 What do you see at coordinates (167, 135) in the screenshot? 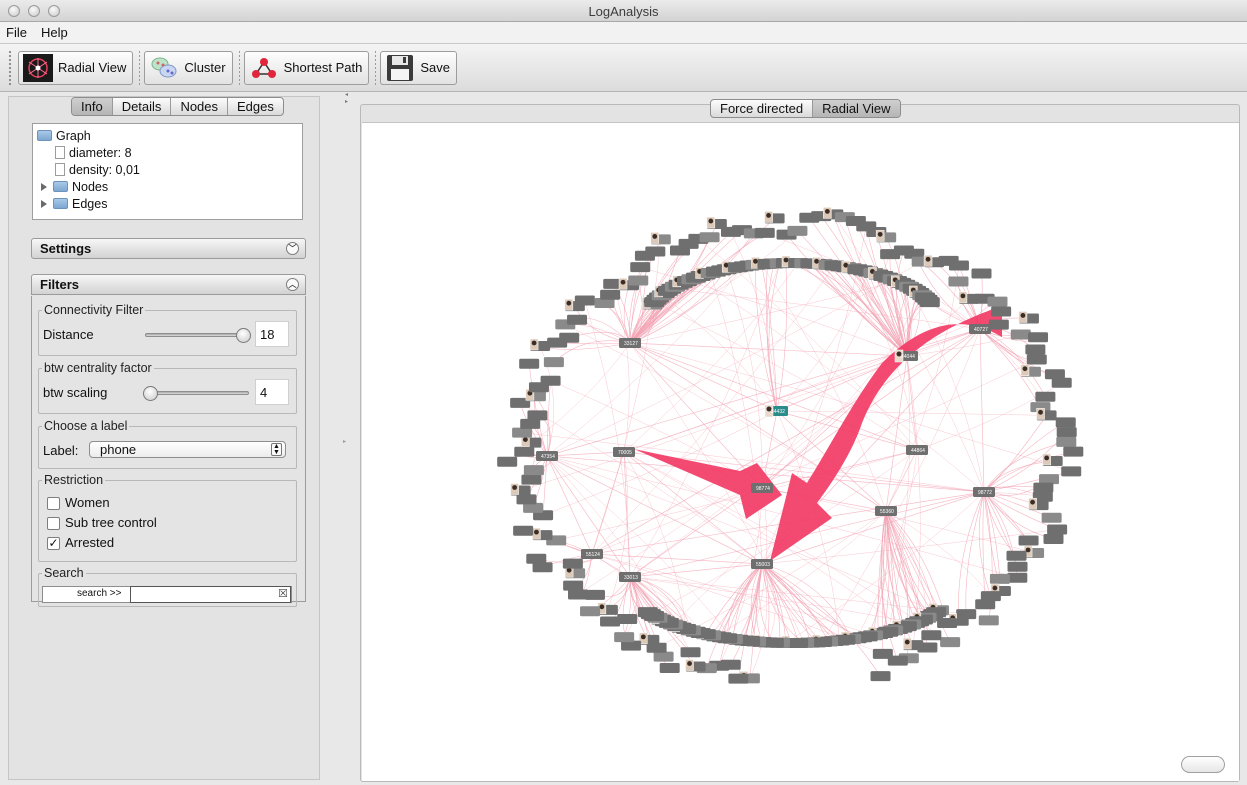
I see `tree-item-graph: Graph` at bounding box center [167, 135].